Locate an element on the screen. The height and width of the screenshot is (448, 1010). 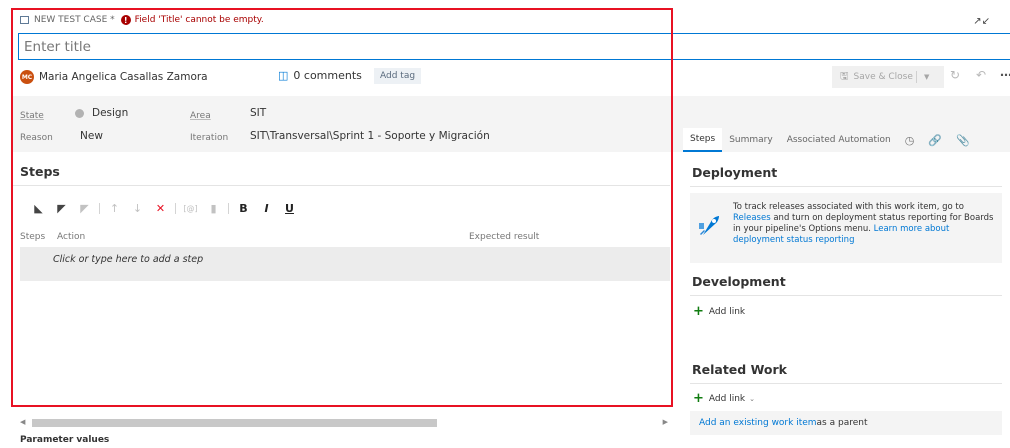
steps-heading: Steps is located at coordinates (40, 171).